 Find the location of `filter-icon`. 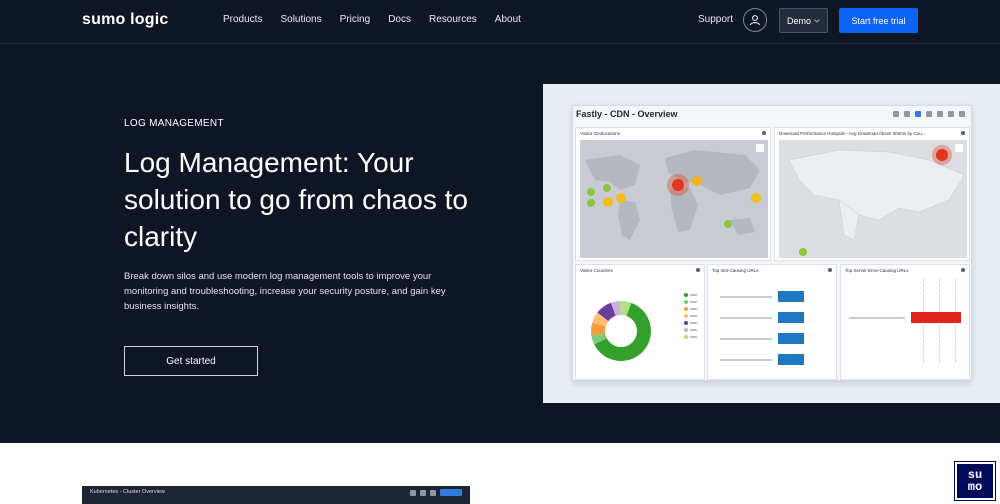

filter-icon is located at coordinates (918, 114).